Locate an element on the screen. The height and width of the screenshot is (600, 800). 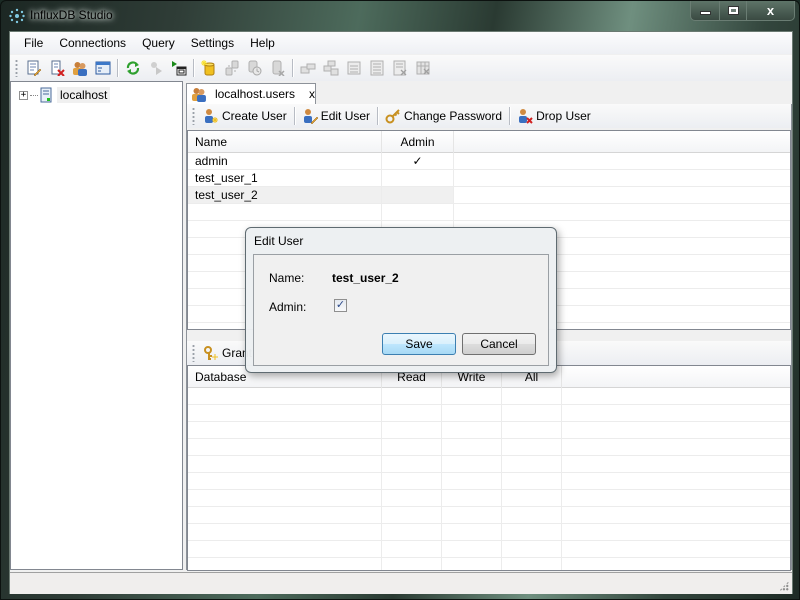
edit-connection-icon is located at coordinates (34, 68).